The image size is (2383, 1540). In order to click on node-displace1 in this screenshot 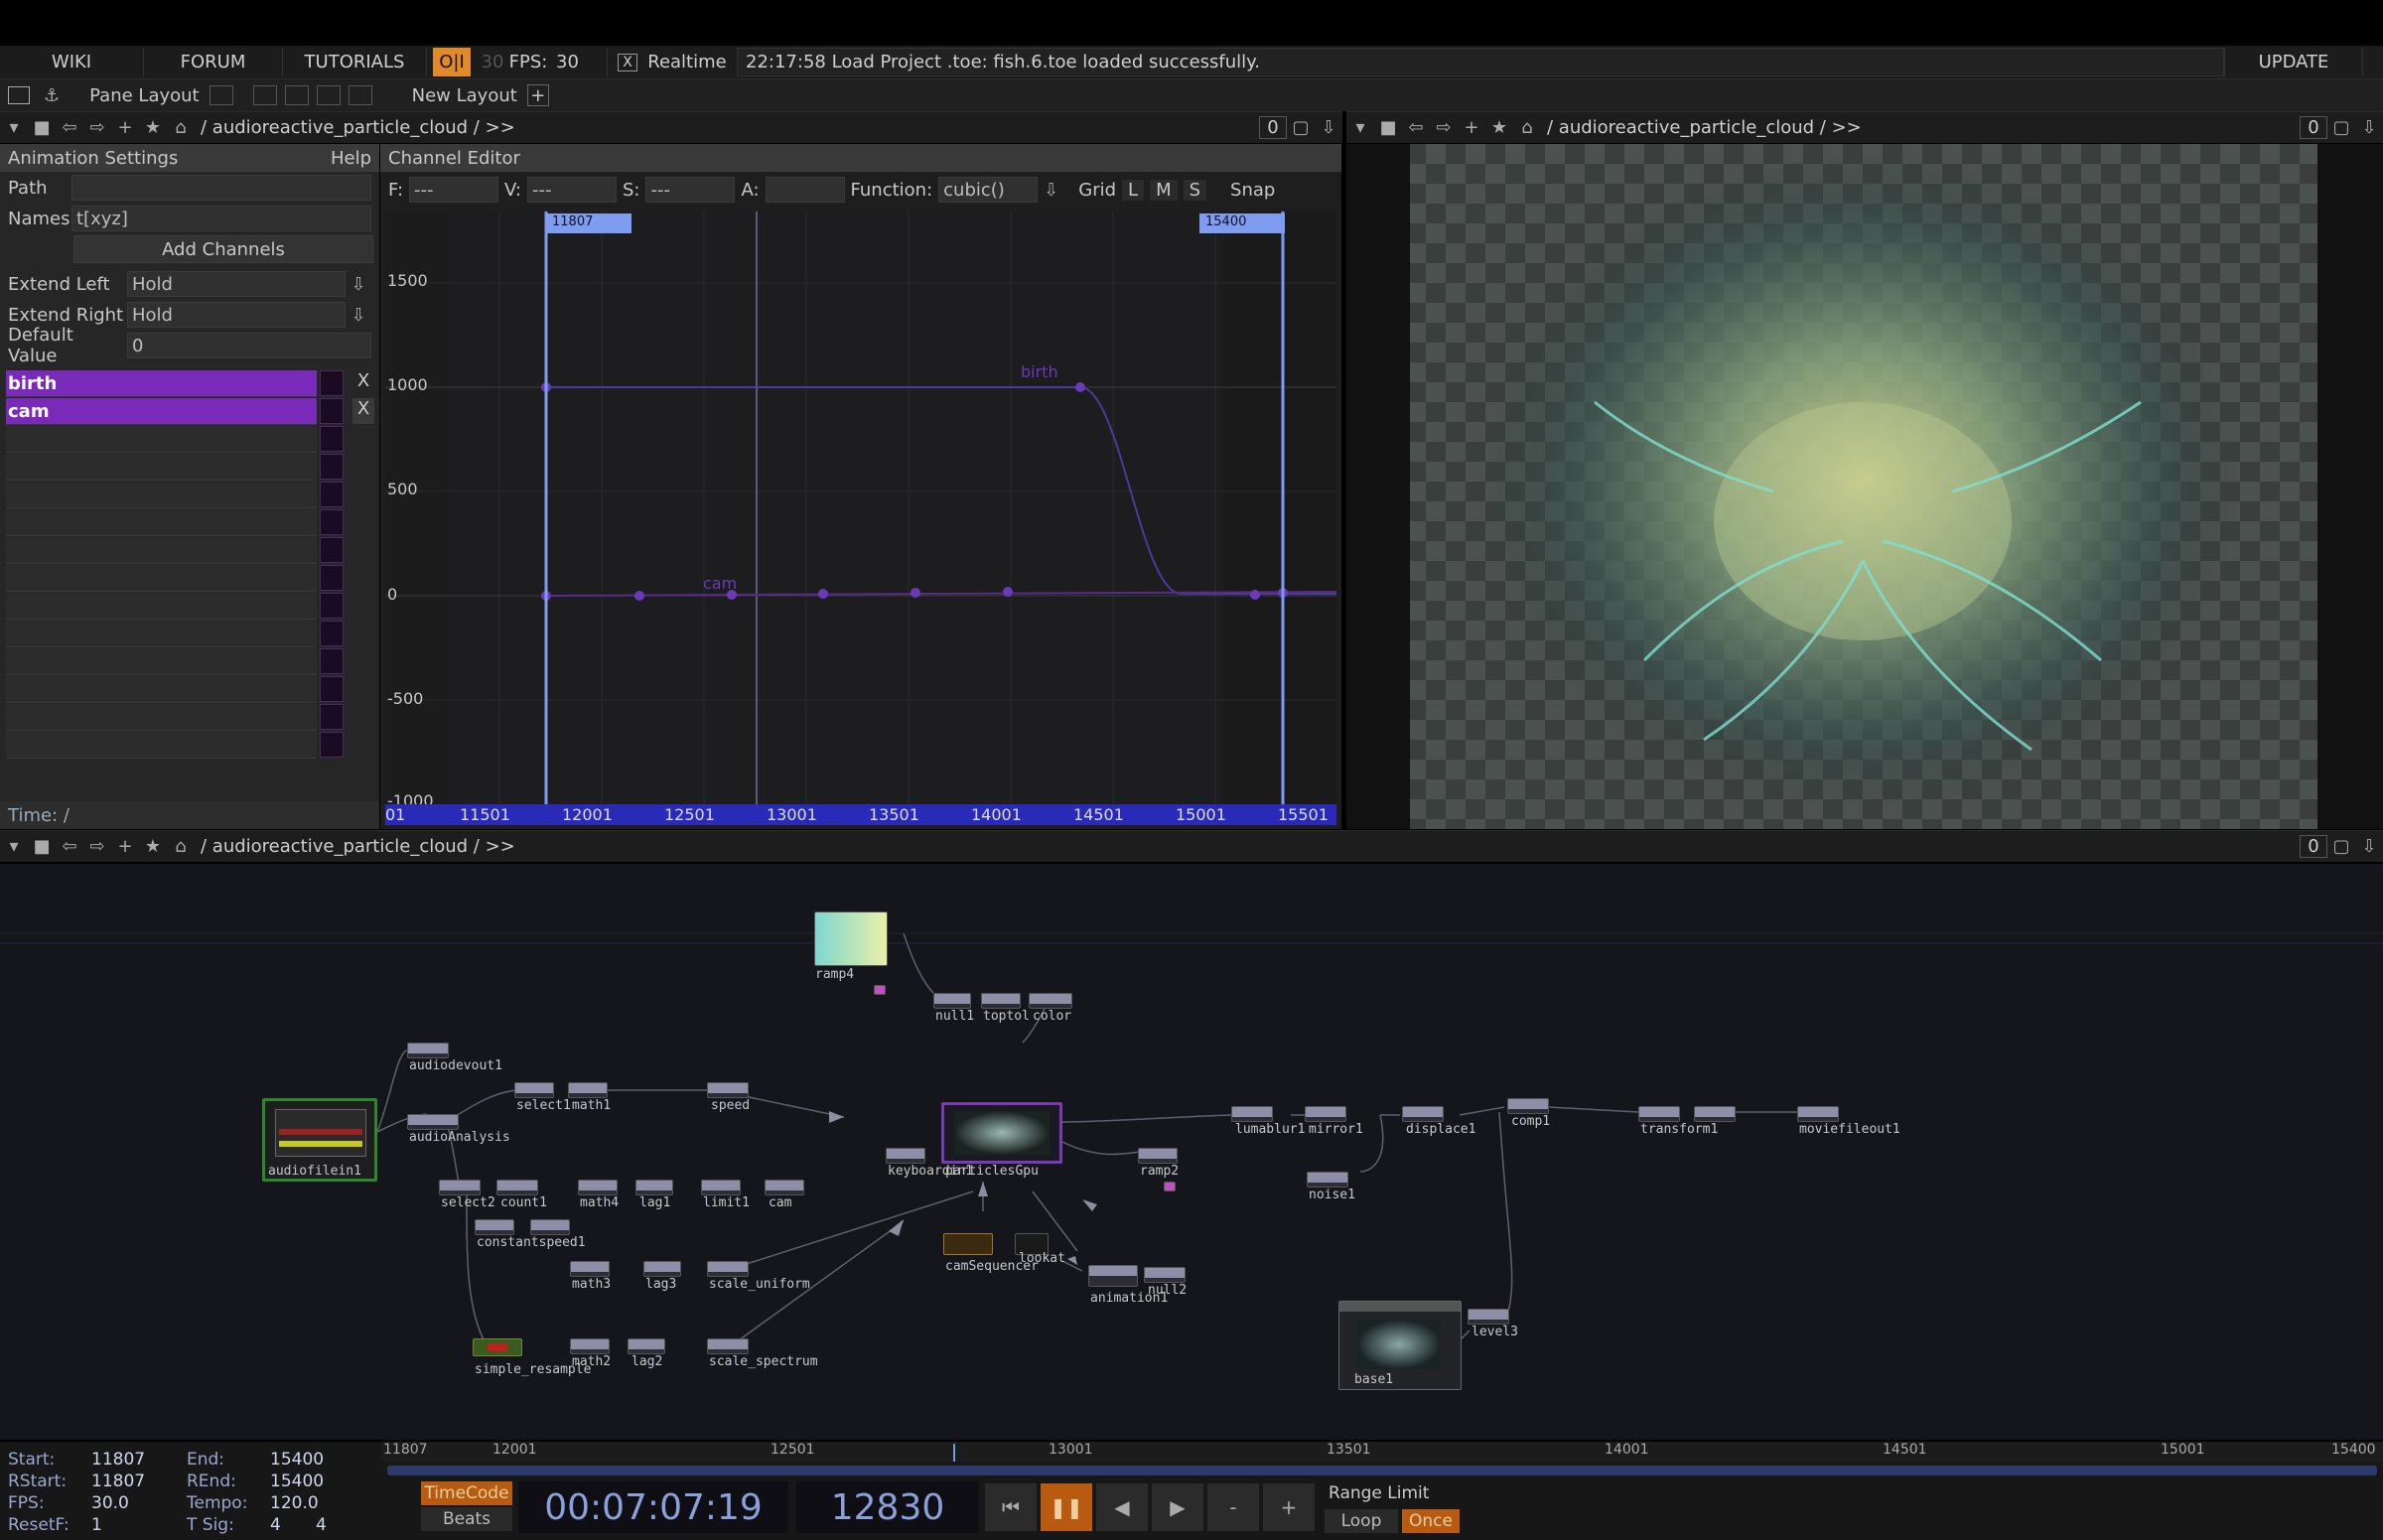, I will do `click(1423, 1114)`.